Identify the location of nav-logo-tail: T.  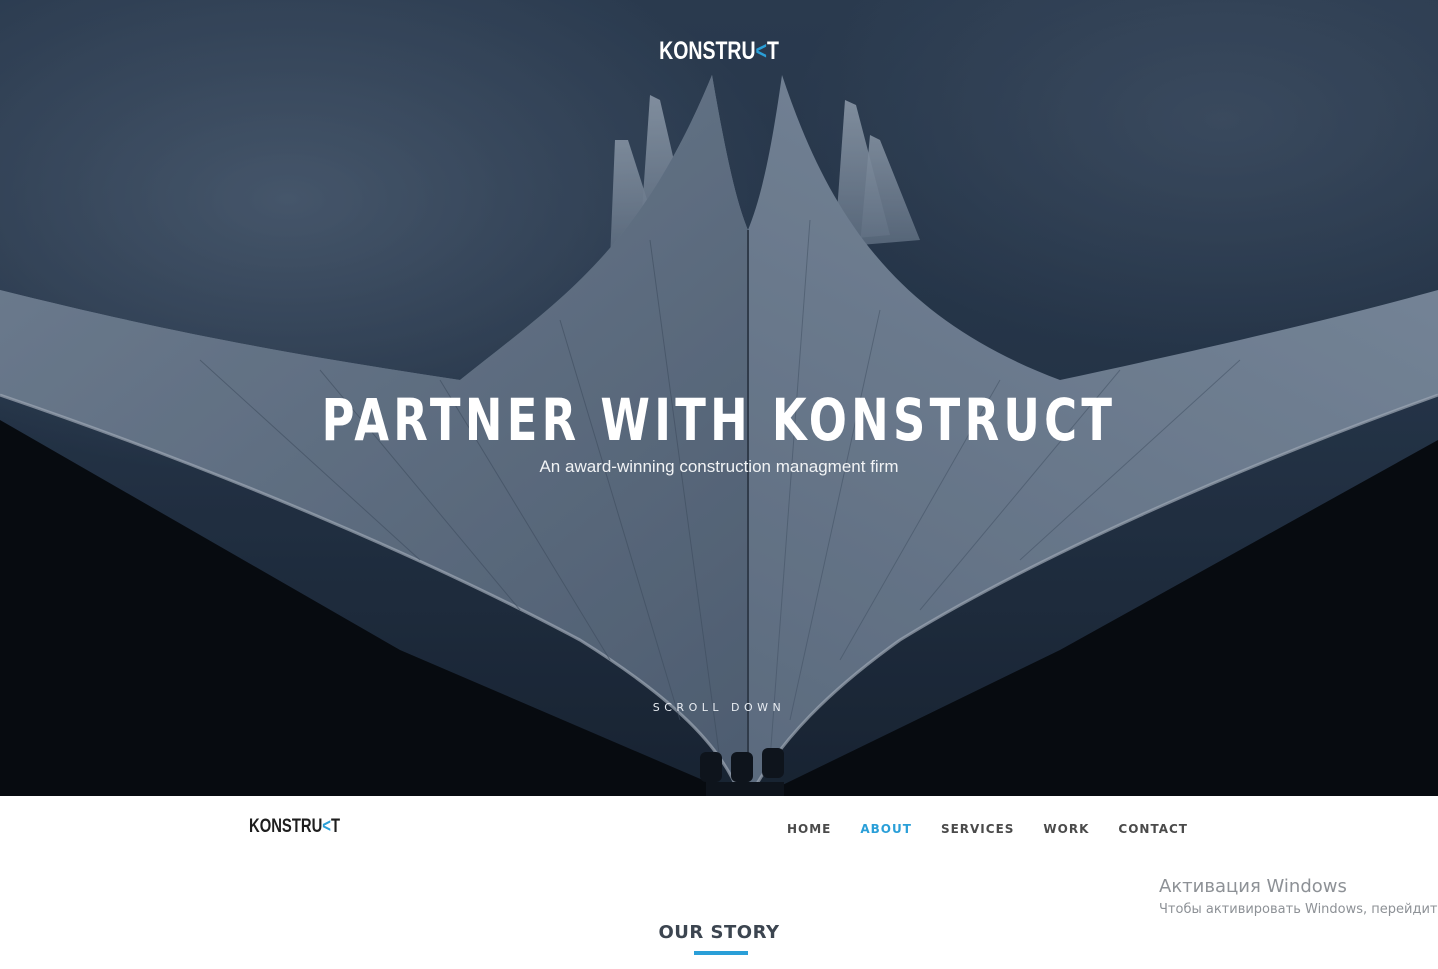
(335, 826).